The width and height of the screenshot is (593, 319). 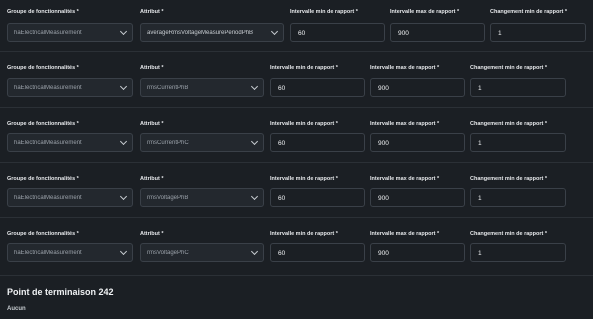 I want to click on attribute-select: rmsCurrentPhC, so click(x=202, y=142).